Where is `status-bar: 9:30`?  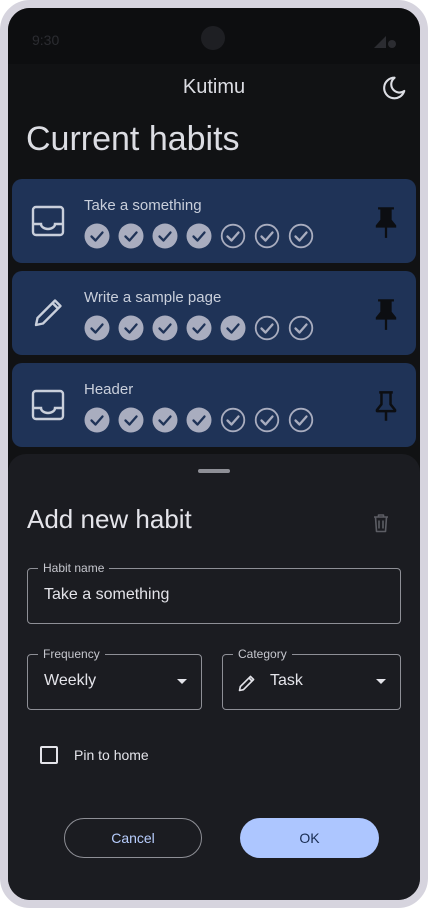 status-bar: 9:30 is located at coordinates (214, 36).